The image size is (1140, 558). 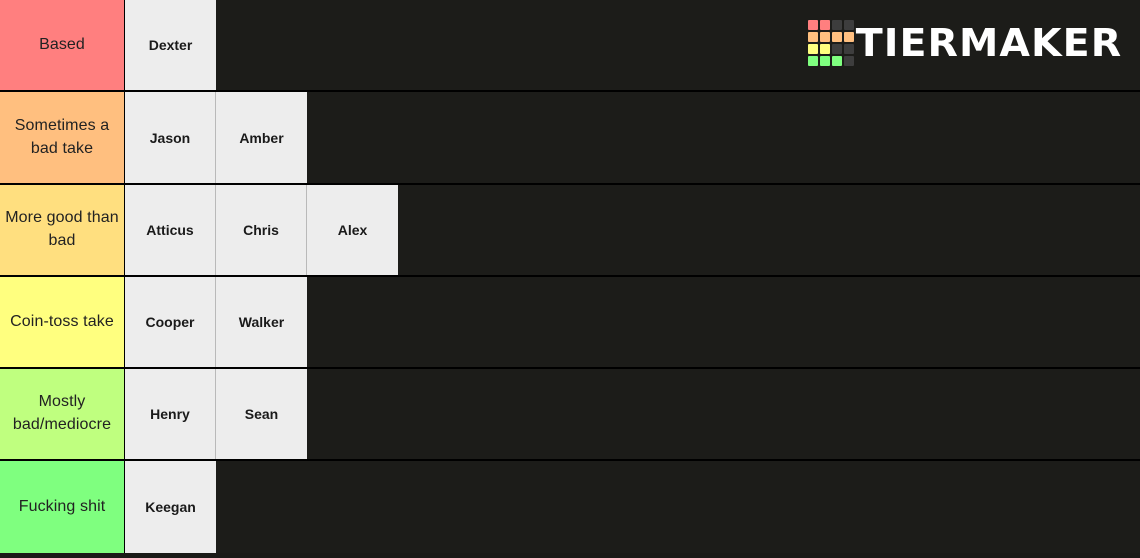 I want to click on tier-item: Atticus, so click(x=170, y=230).